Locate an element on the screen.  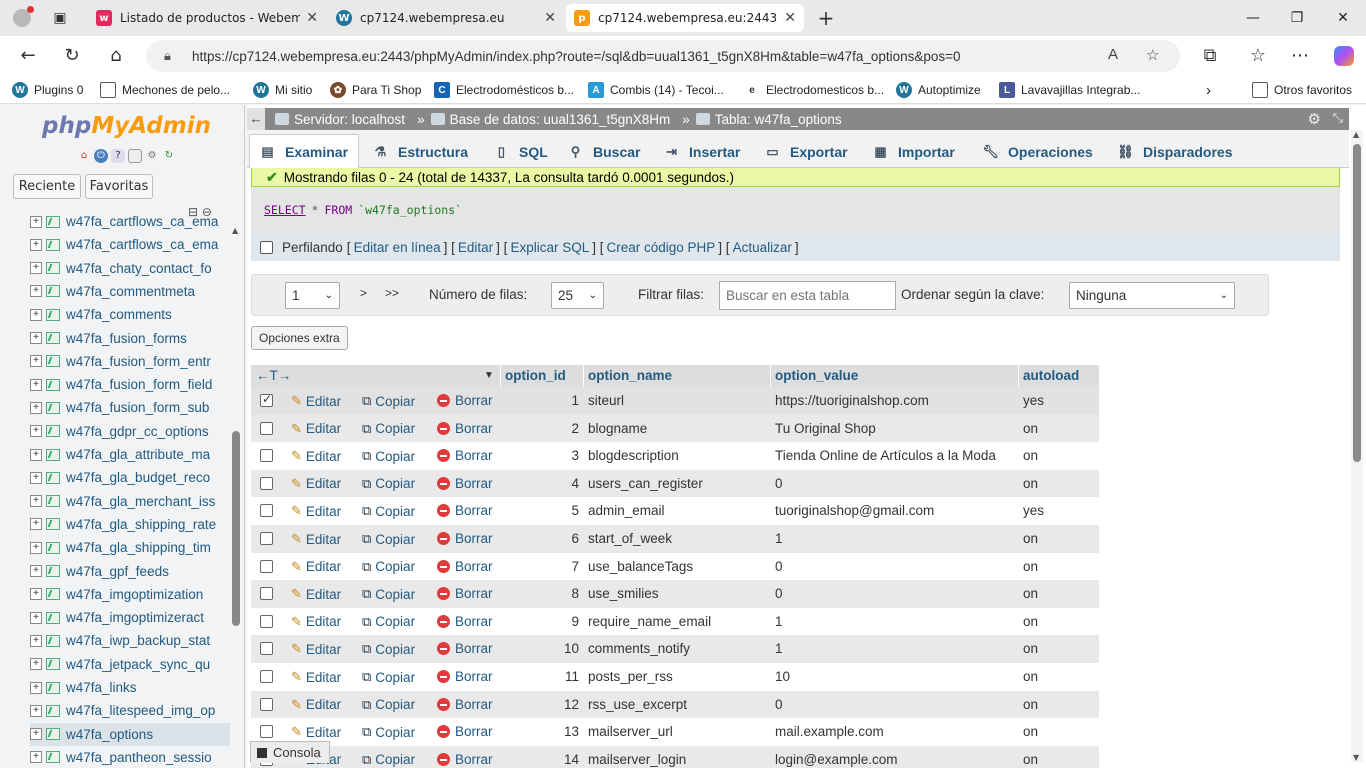
cell-option-name: blogdescription is located at coordinates (633, 455).